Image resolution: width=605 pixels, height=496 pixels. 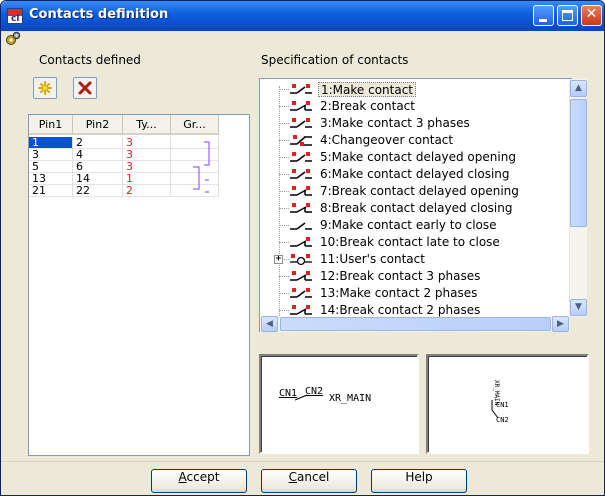 I want to click on tree-item-label: 3:Make contact 3 phases, so click(x=395, y=123).